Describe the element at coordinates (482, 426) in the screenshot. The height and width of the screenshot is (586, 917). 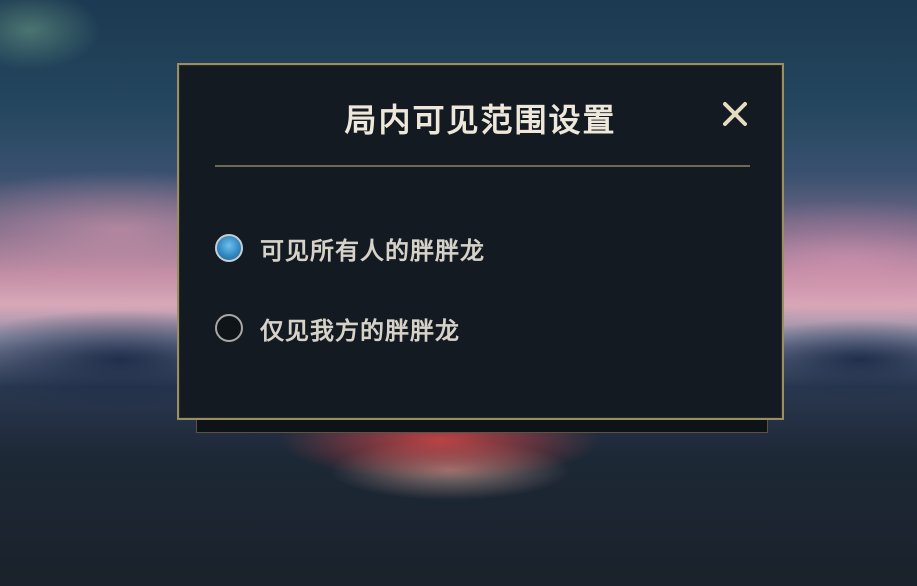
I see `dialog-base-shadow` at that location.